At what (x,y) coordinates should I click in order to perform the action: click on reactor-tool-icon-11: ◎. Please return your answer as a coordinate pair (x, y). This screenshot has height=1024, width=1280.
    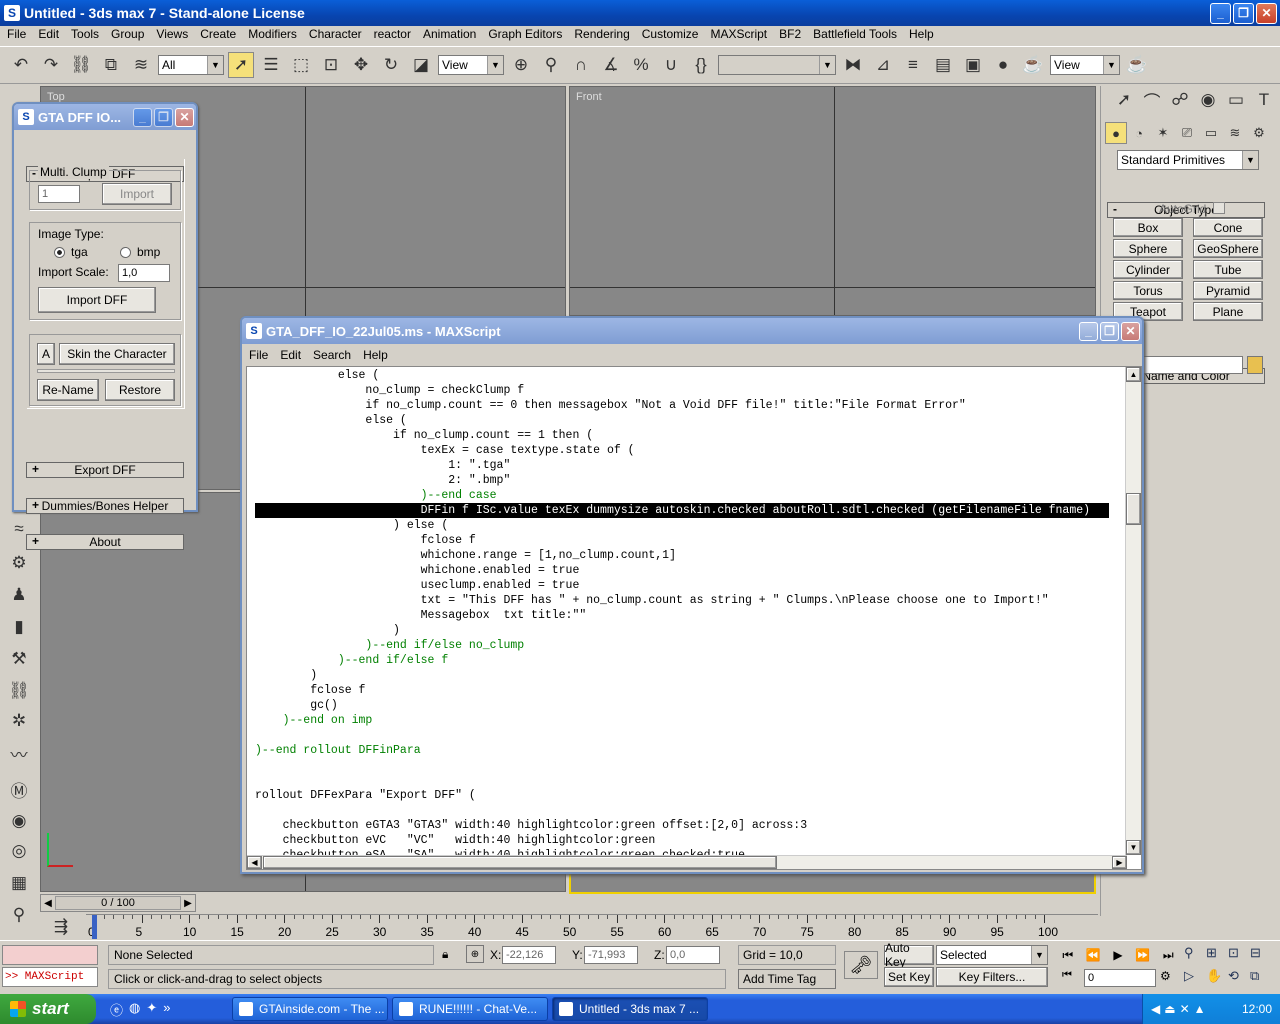
    Looking at the image, I should click on (19, 851).